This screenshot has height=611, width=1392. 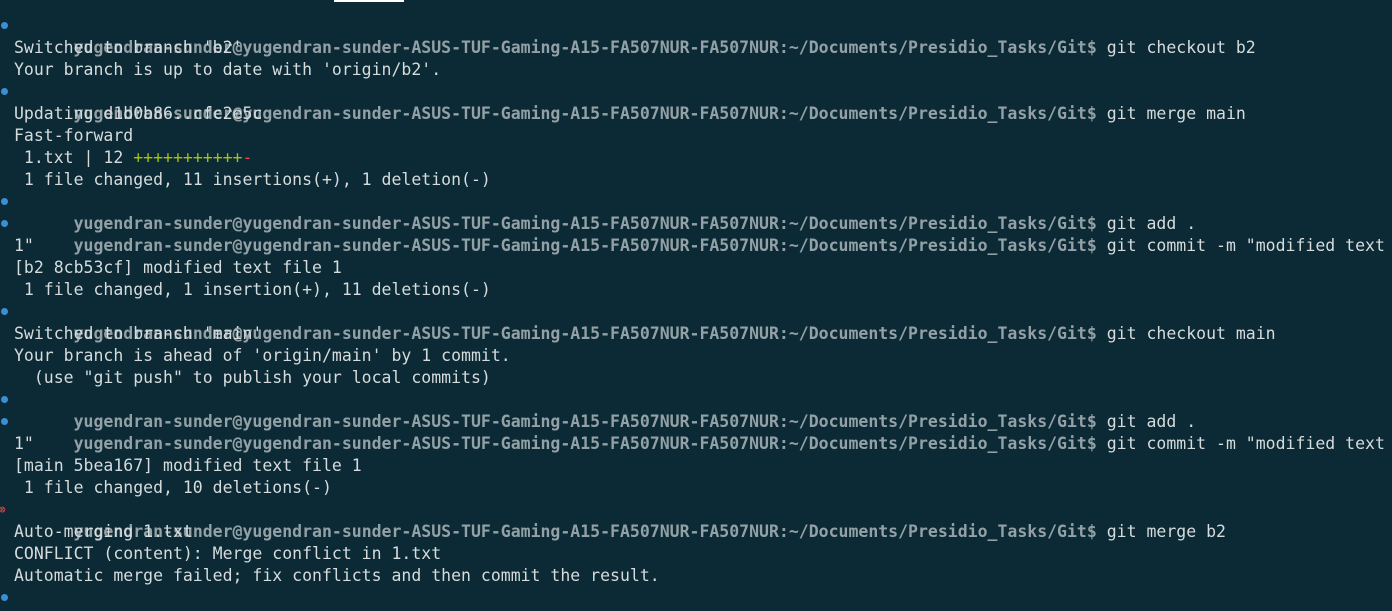 I want to click on output-line: Updating d1b0b86..cfc2e5c, so click(x=138, y=113).